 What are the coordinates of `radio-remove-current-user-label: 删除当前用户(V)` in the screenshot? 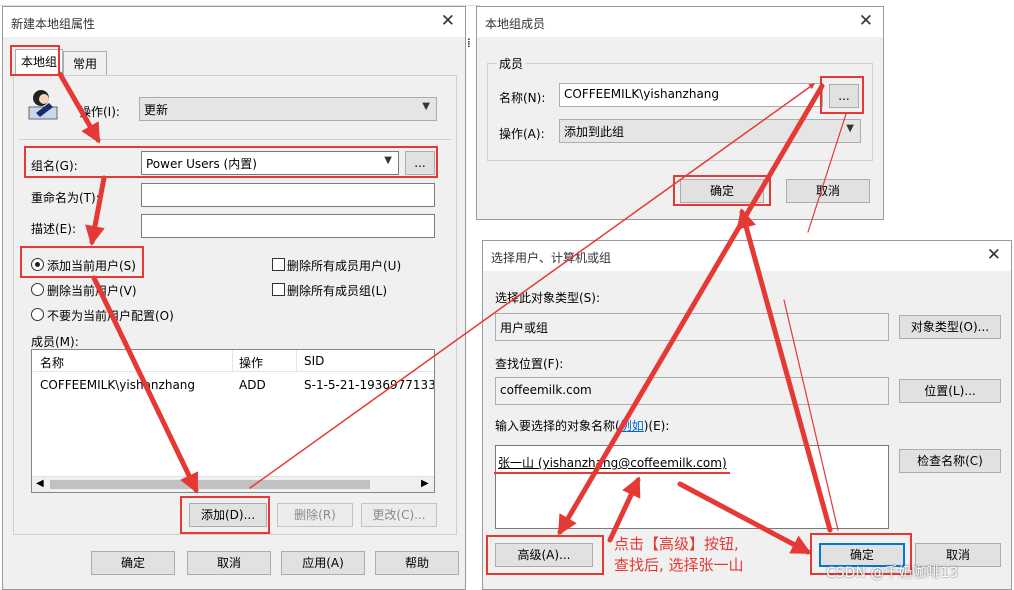 It's located at (92, 291).